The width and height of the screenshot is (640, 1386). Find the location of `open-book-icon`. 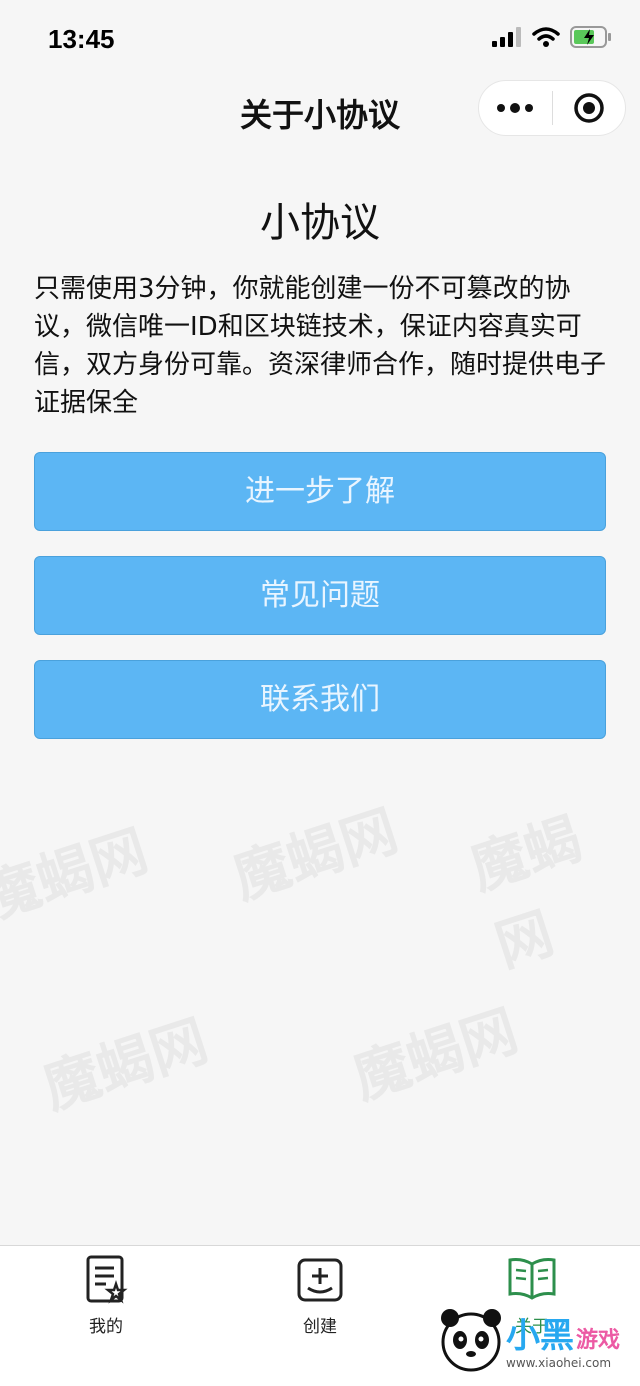

open-book-icon is located at coordinates (532, 1279).